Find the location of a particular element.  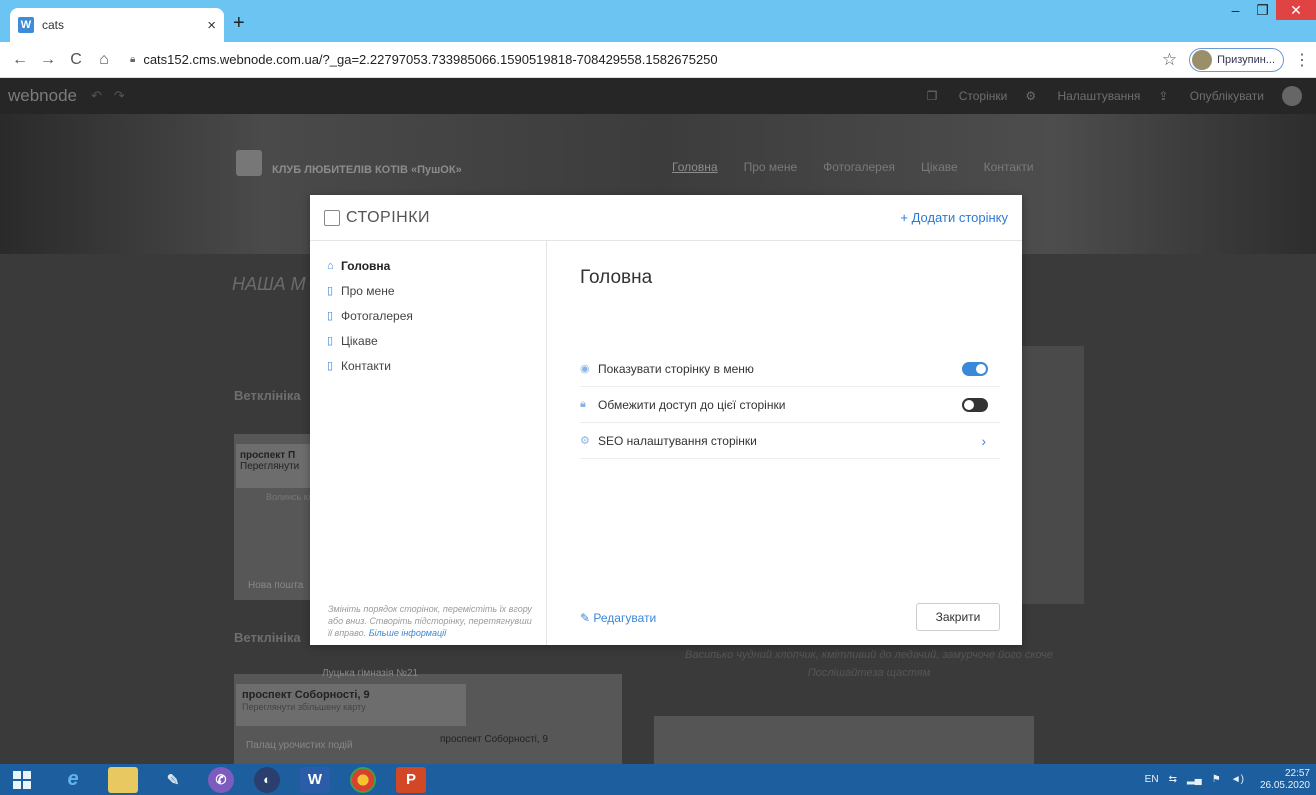

editor-publish-label: Опублікувати is located at coordinates (1226, 96).